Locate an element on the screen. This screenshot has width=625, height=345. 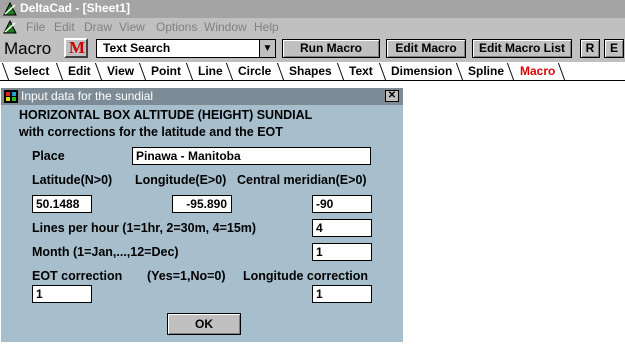
lines-per-hour-label: Lines per hour (1=1hr, 2=30m, 4=15m) is located at coordinates (144, 228).